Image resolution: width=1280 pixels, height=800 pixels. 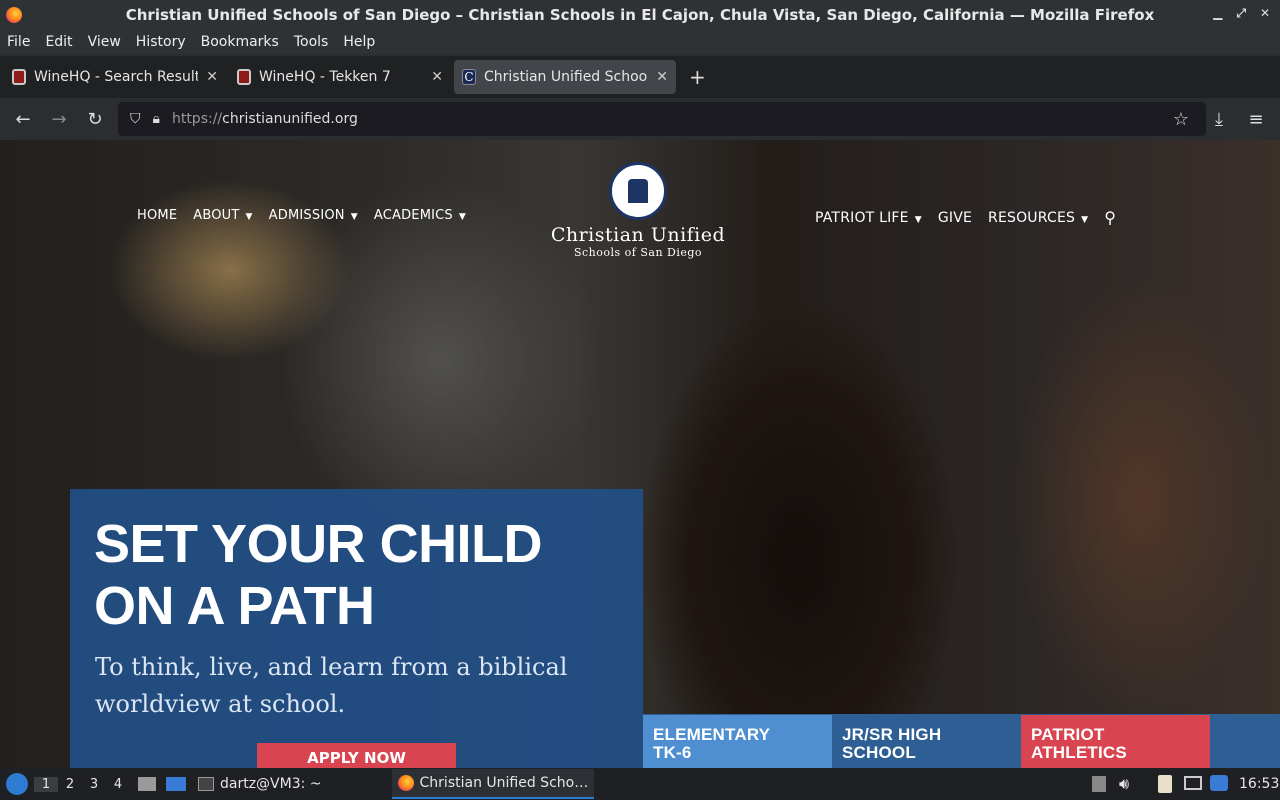 I want to click on tab-winehq-search: WineHQ - Search Results ✕, so click(x=115, y=77).